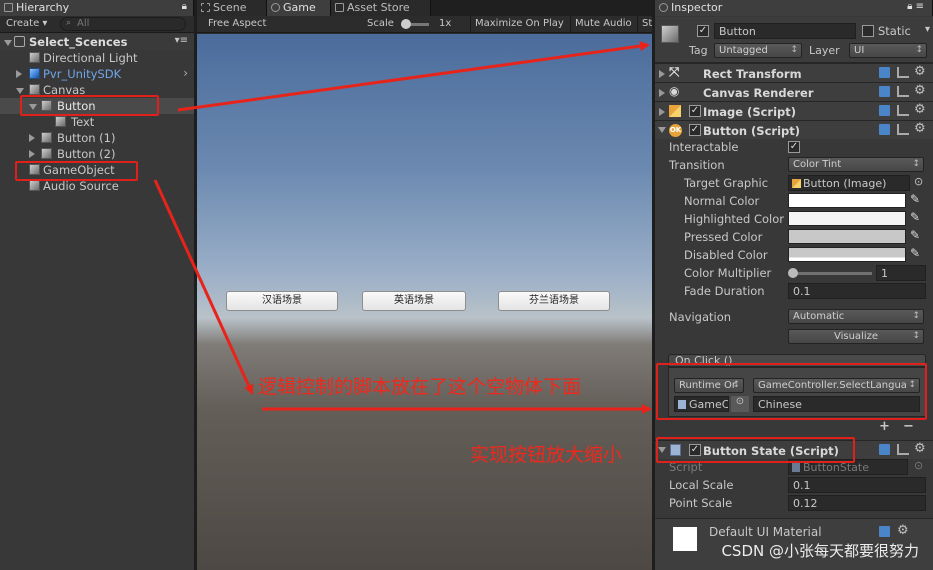 The width and height of the screenshot is (933, 570). I want to click on add-event-button: +, so click(884, 426).